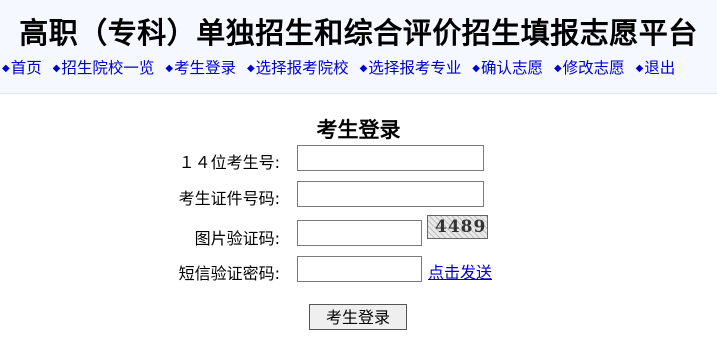 This screenshot has width=717, height=337. I want to click on nav-select-major: 选择报考专业, so click(414, 68).